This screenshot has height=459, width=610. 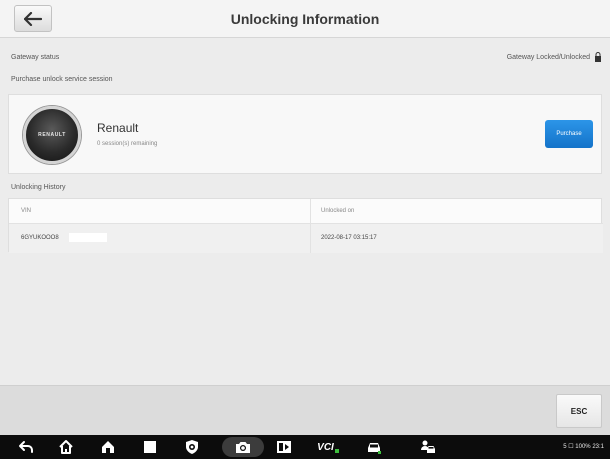 What do you see at coordinates (150, 447) in the screenshot?
I see `square-icon` at bounding box center [150, 447].